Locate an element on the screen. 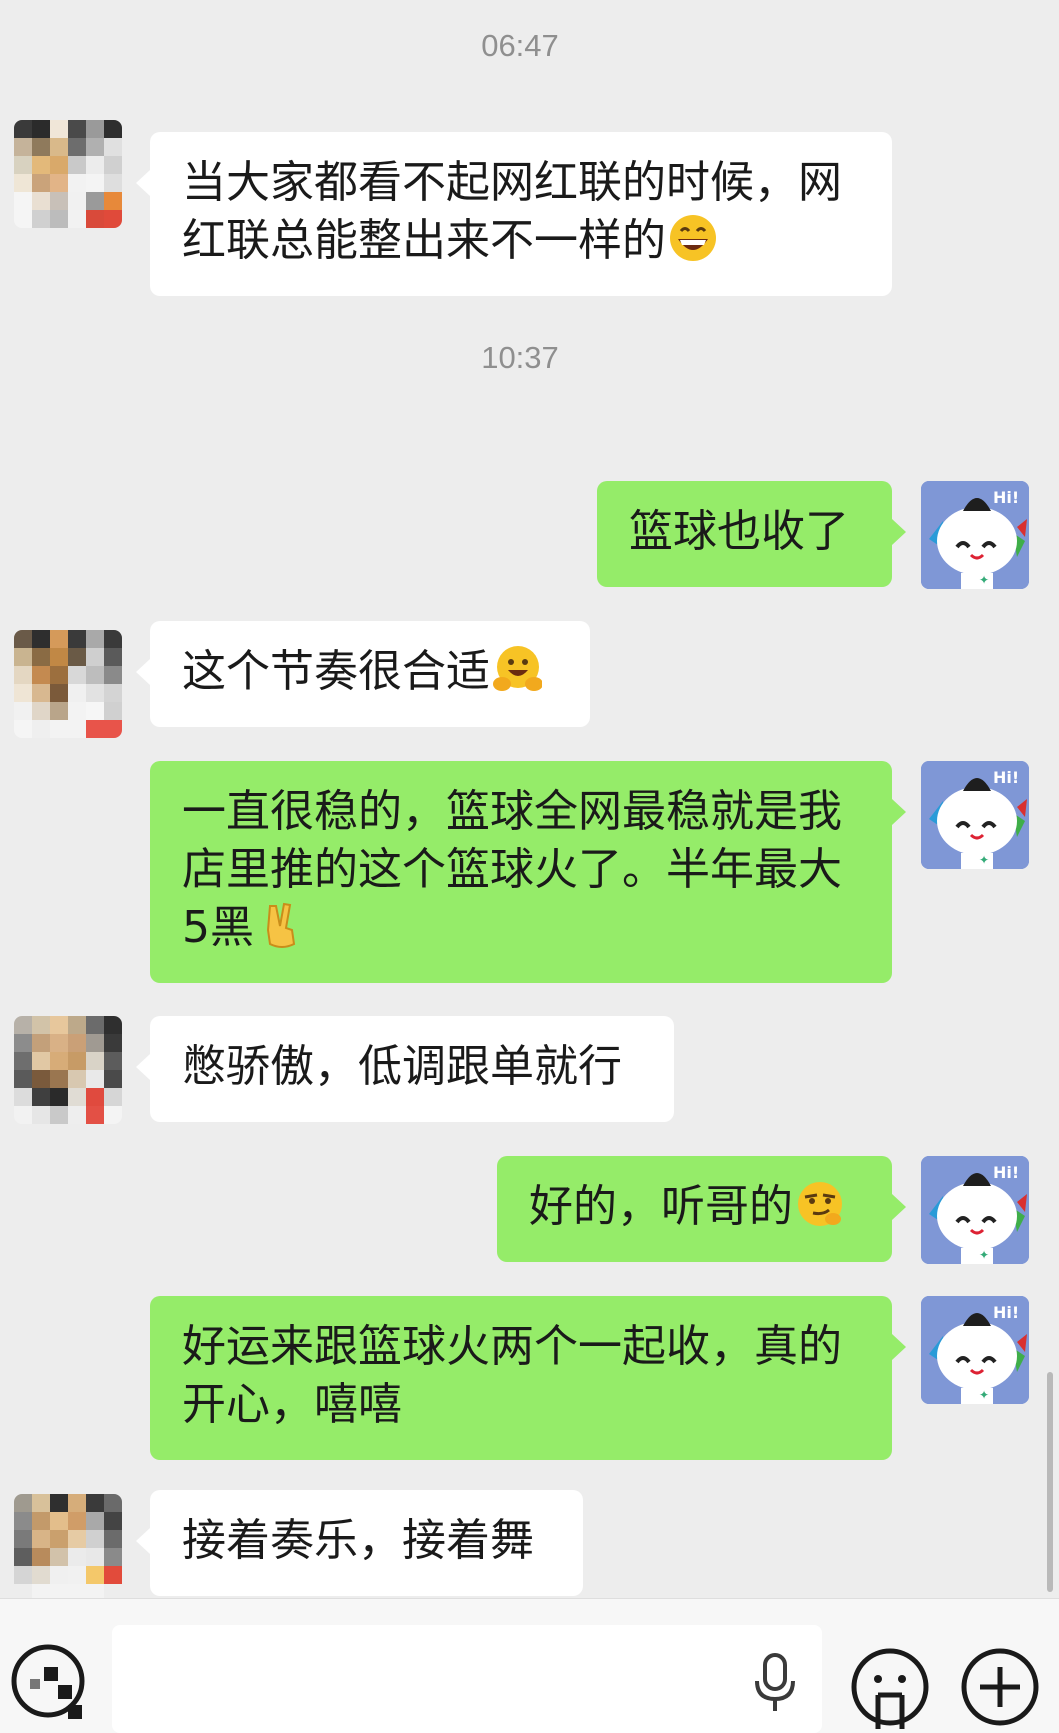  message-line: 篮球也收了 is located at coordinates (739, 531).